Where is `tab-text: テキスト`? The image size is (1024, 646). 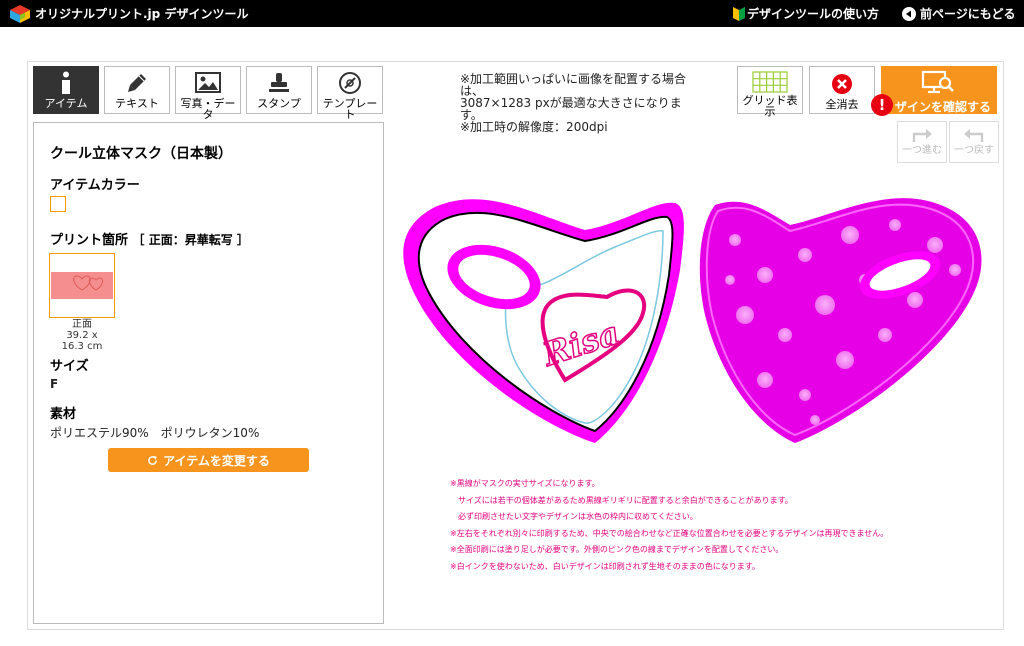 tab-text: テキスト is located at coordinates (137, 90).